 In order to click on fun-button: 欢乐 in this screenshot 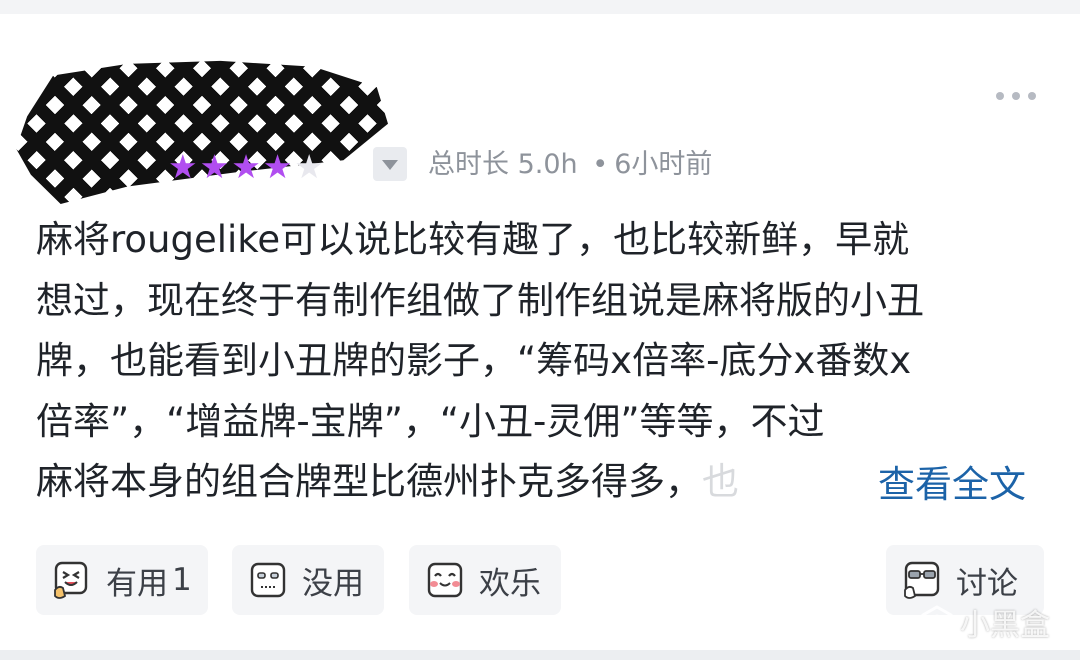, I will do `click(485, 580)`.